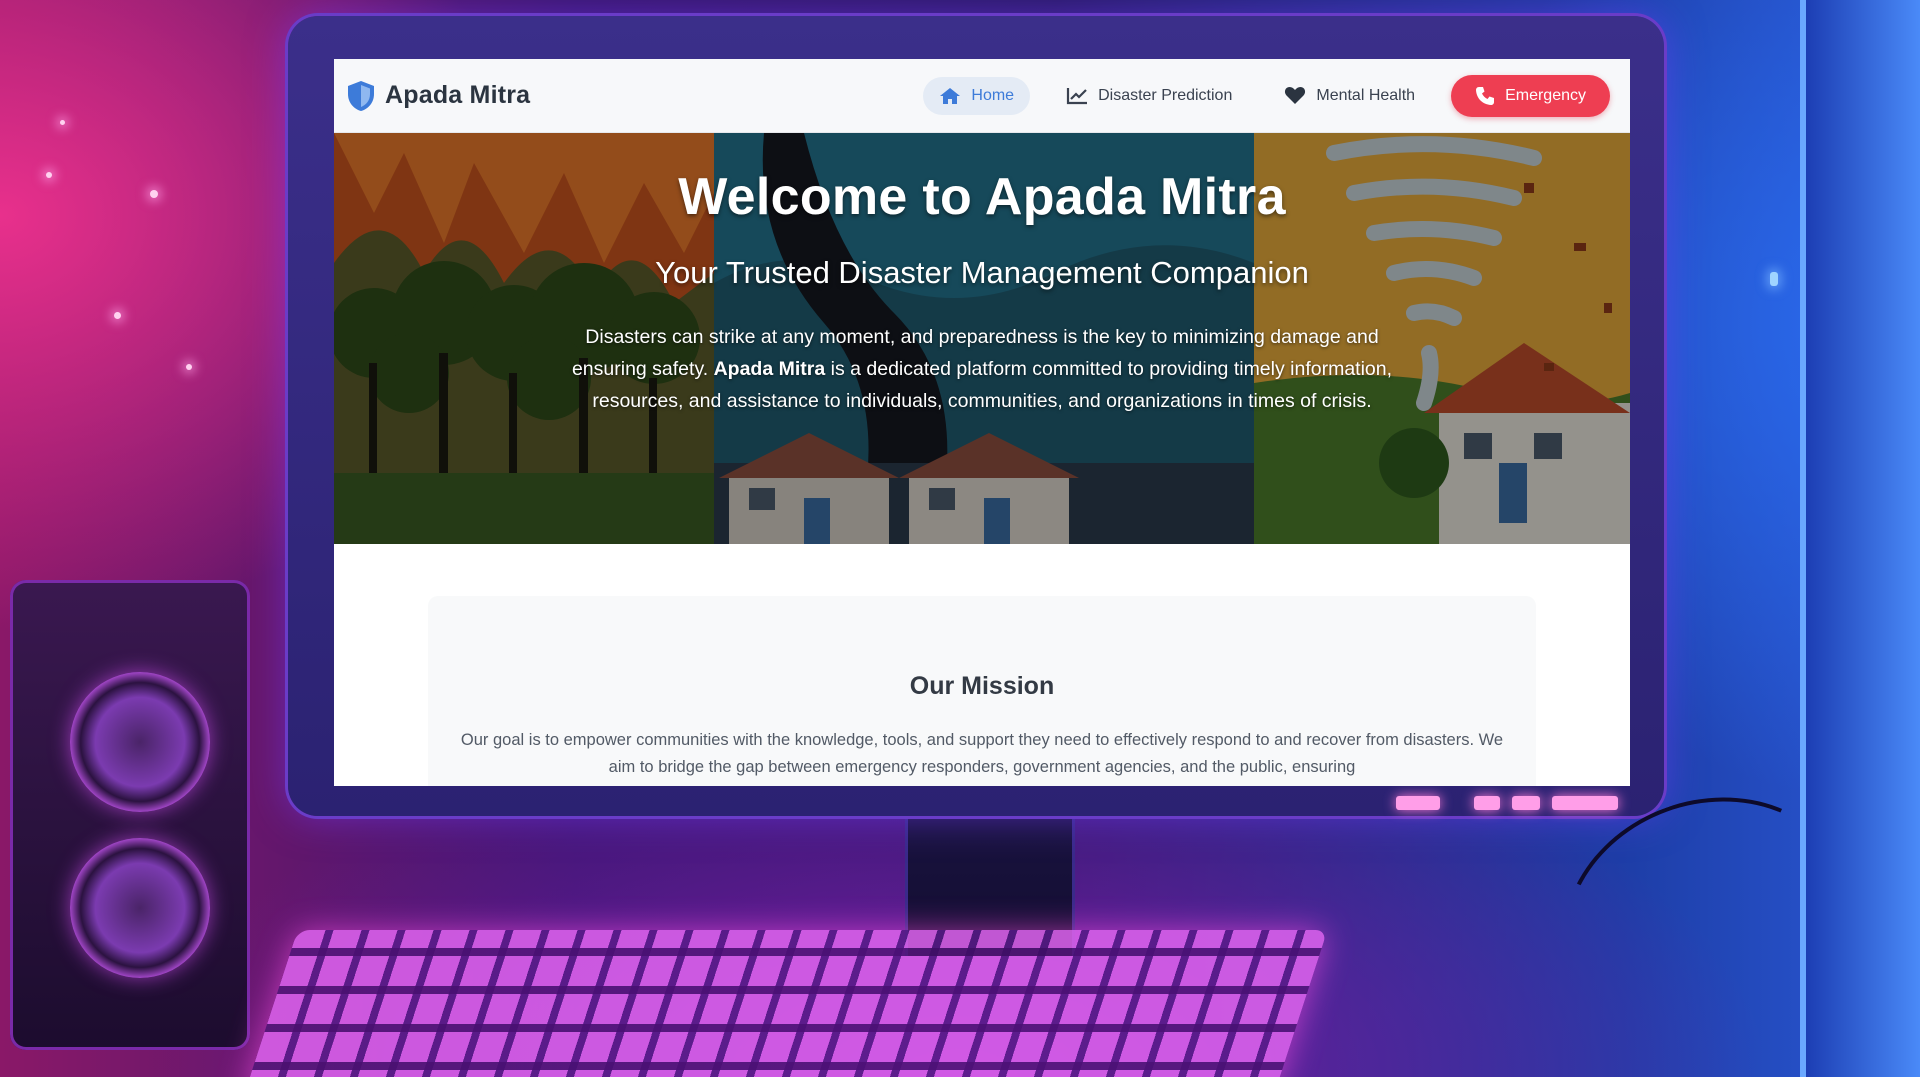 The width and height of the screenshot is (1920, 1077). What do you see at coordinates (1545, 95) in the screenshot?
I see `nav-emergency-label: Emergency` at bounding box center [1545, 95].